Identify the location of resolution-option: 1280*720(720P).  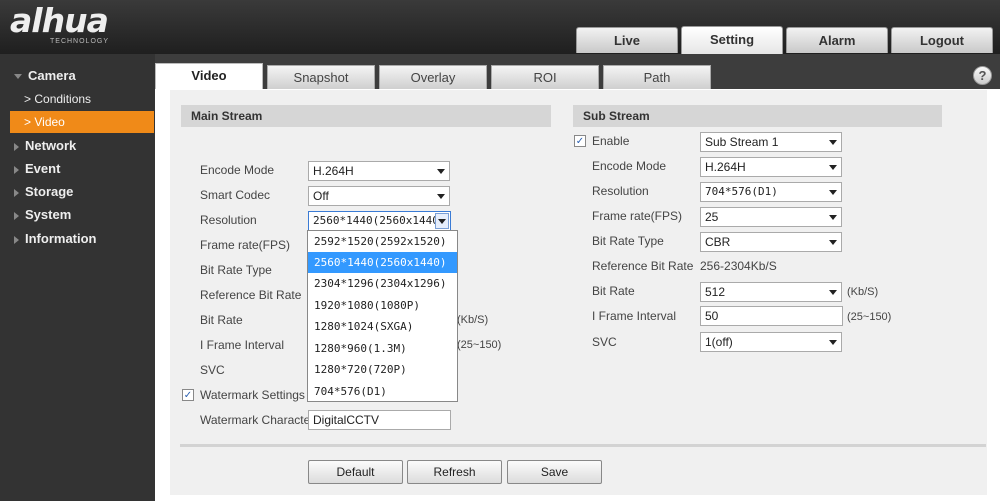
(382, 369).